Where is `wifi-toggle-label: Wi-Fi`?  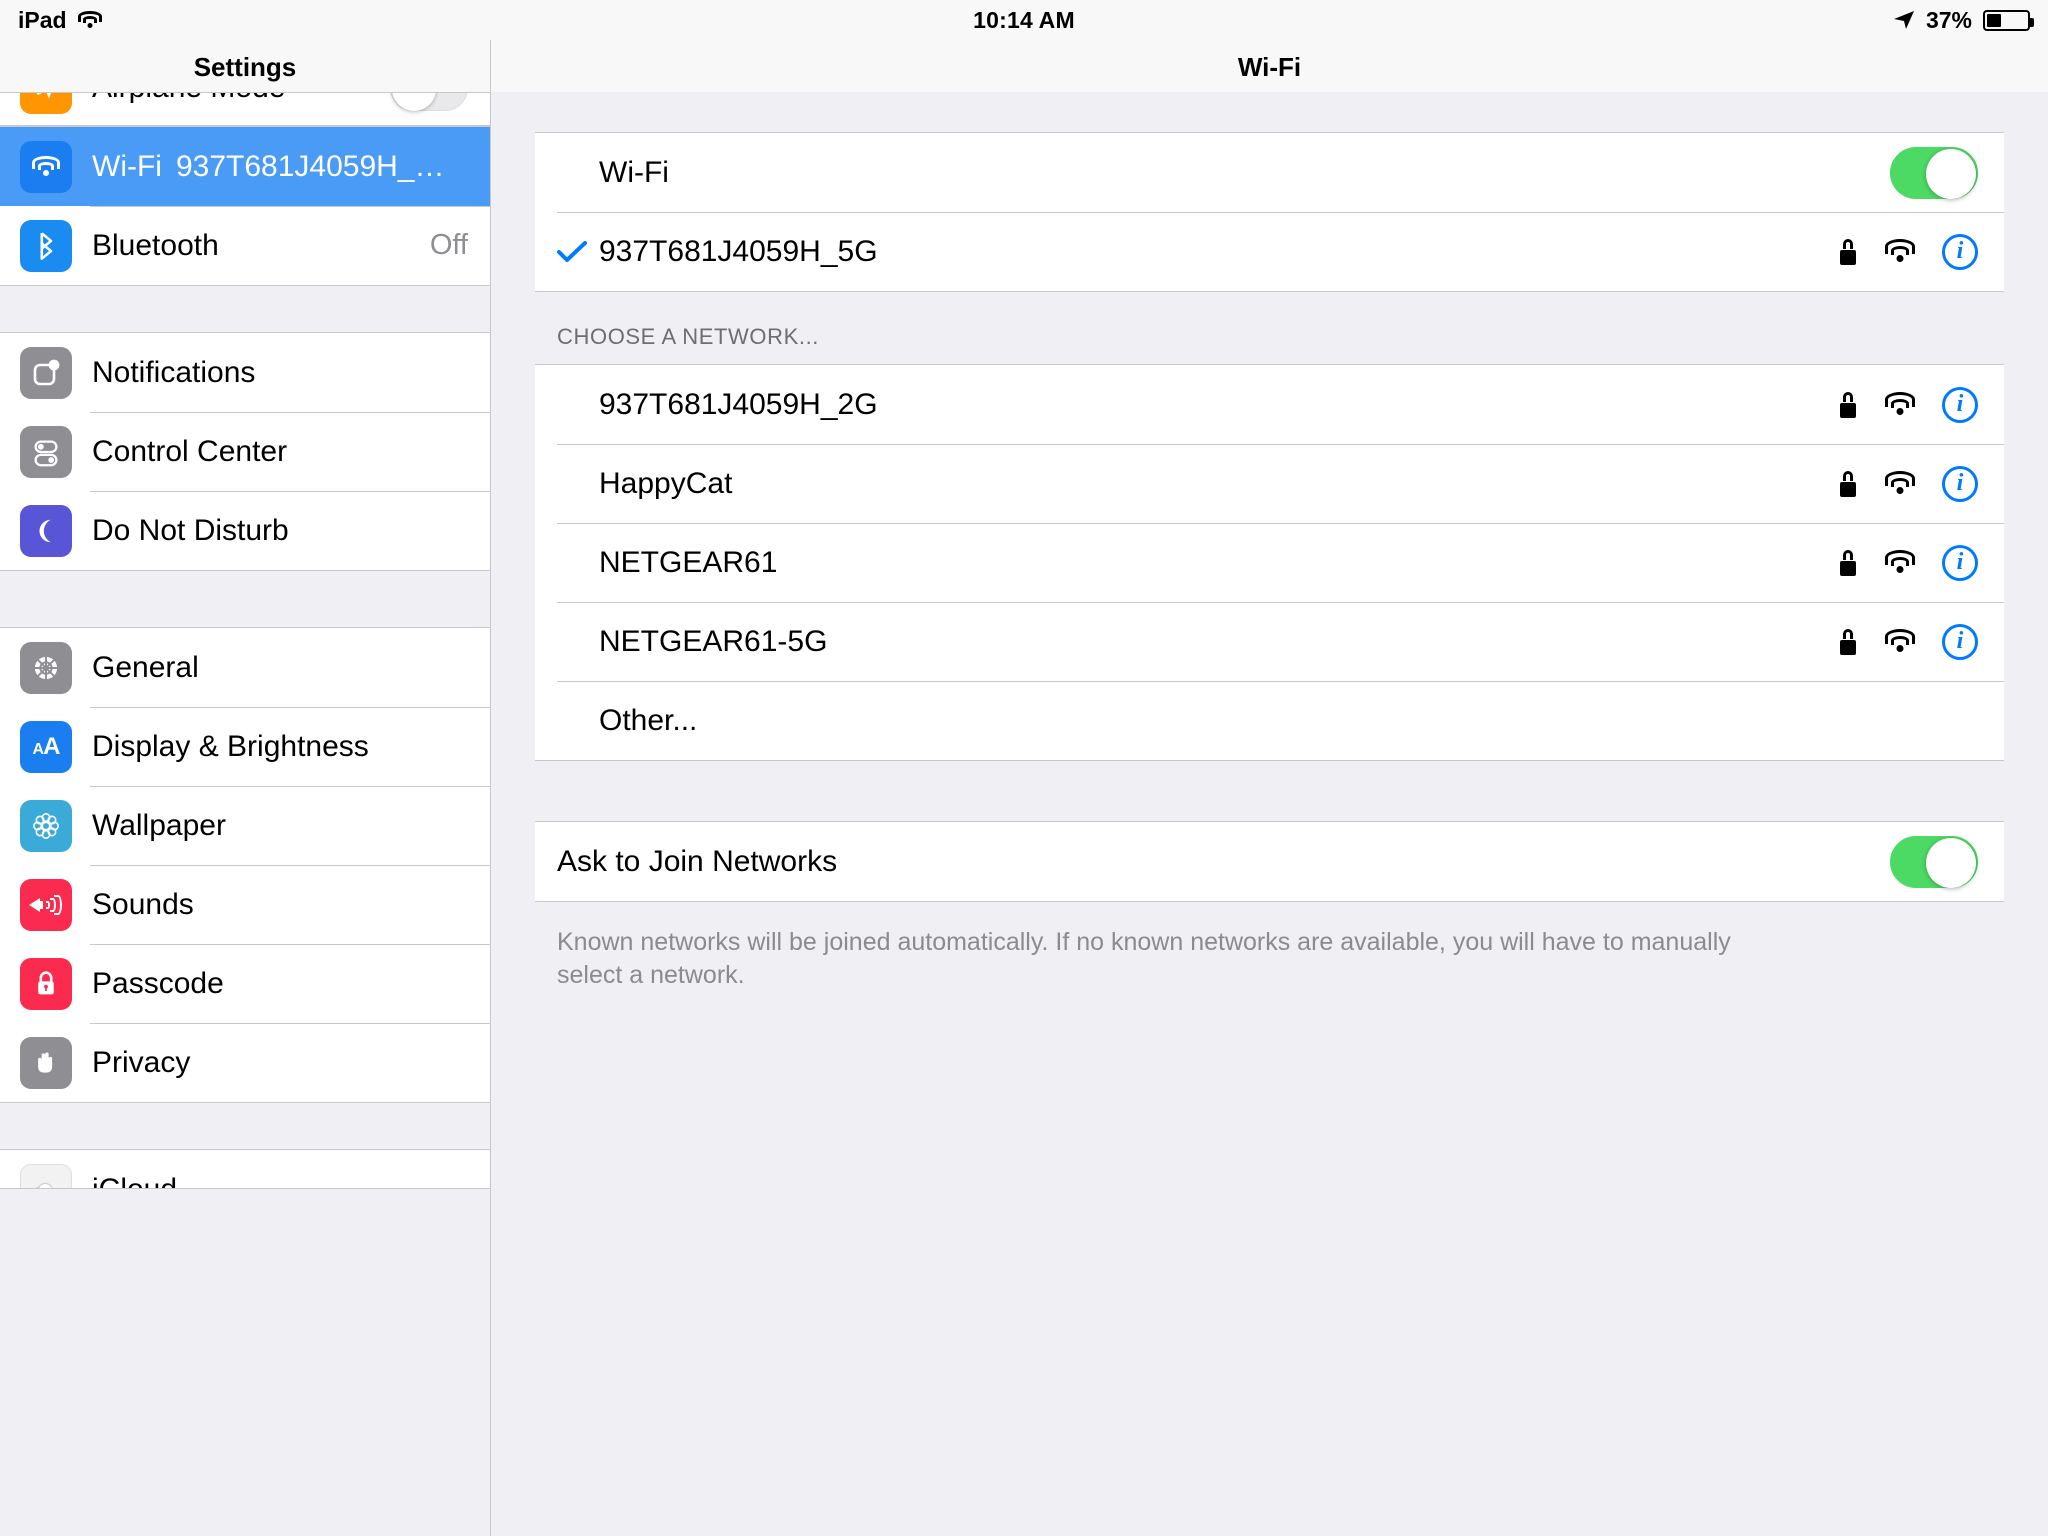
wifi-toggle-label: Wi-Fi is located at coordinates (634, 172).